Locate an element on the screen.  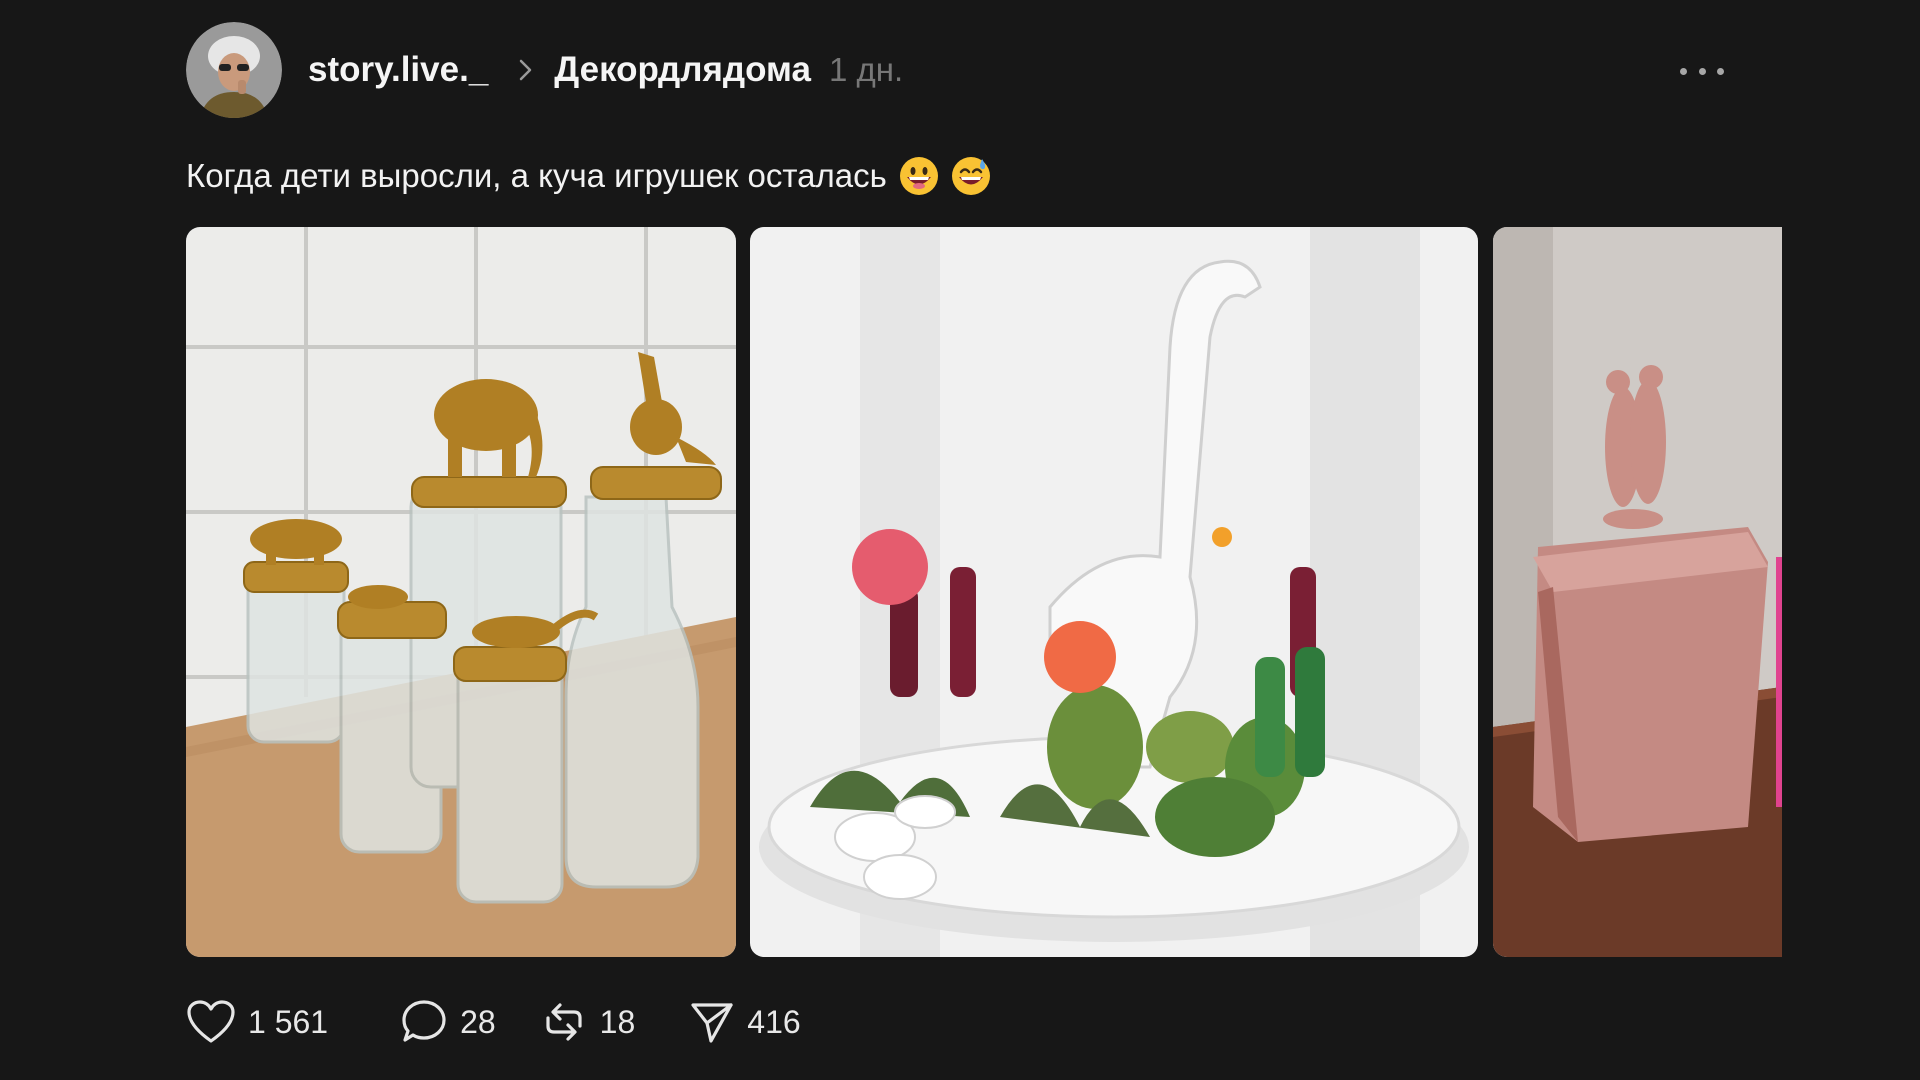
repost-button: 18 is located at coordinates (588, 1022).